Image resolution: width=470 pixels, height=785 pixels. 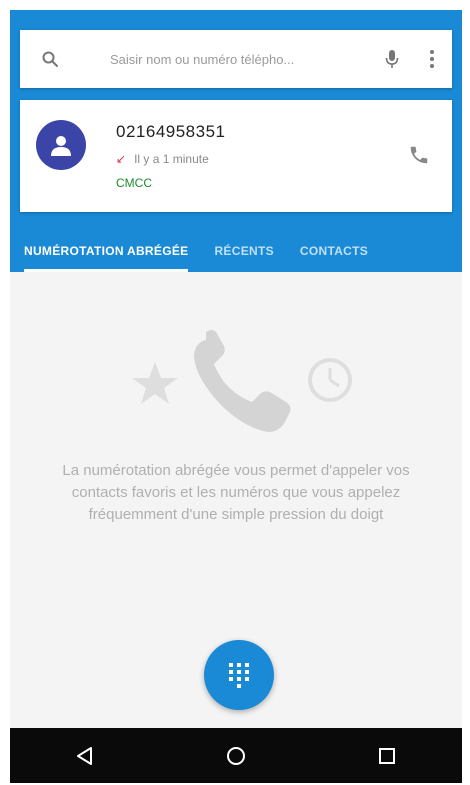 I want to click on recents-button, so click(x=387, y=755).